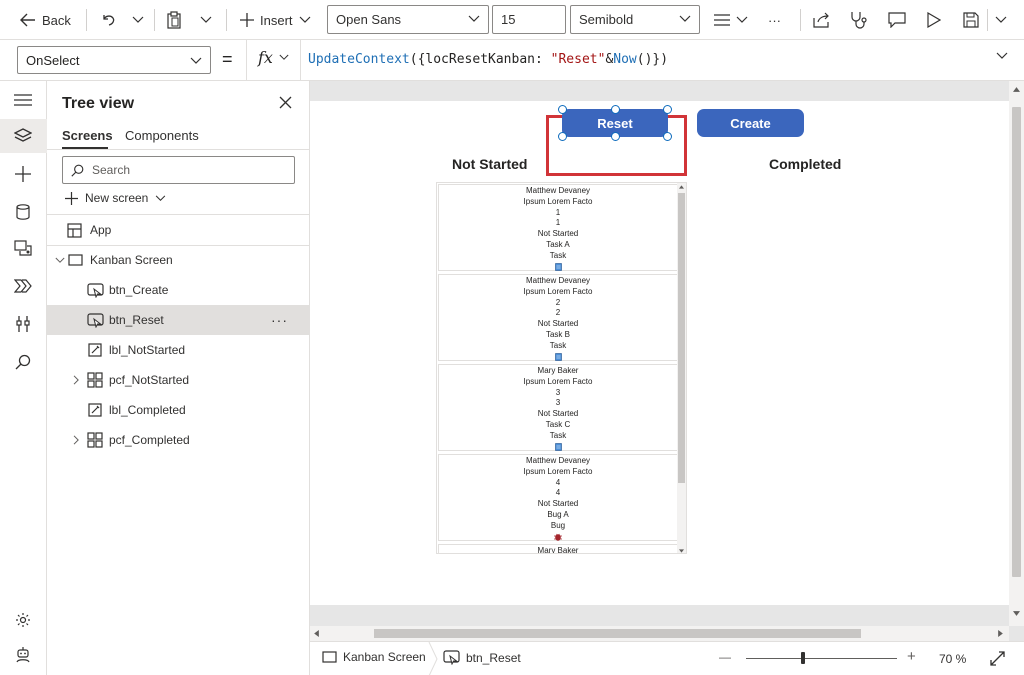 This screenshot has width=1024, height=675. What do you see at coordinates (178, 170) in the screenshot?
I see `search-input: Search` at bounding box center [178, 170].